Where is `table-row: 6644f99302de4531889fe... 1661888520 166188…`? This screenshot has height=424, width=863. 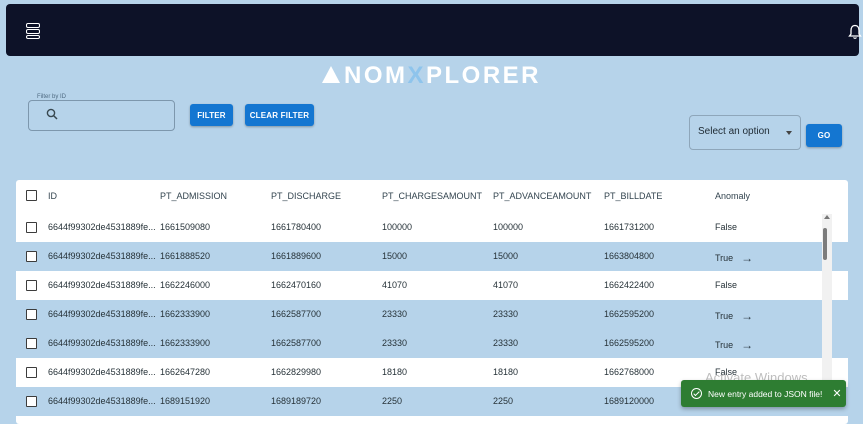 table-row: 6644f99302de4531889fe... 1661888520 166188… is located at coordinates (432, 256).